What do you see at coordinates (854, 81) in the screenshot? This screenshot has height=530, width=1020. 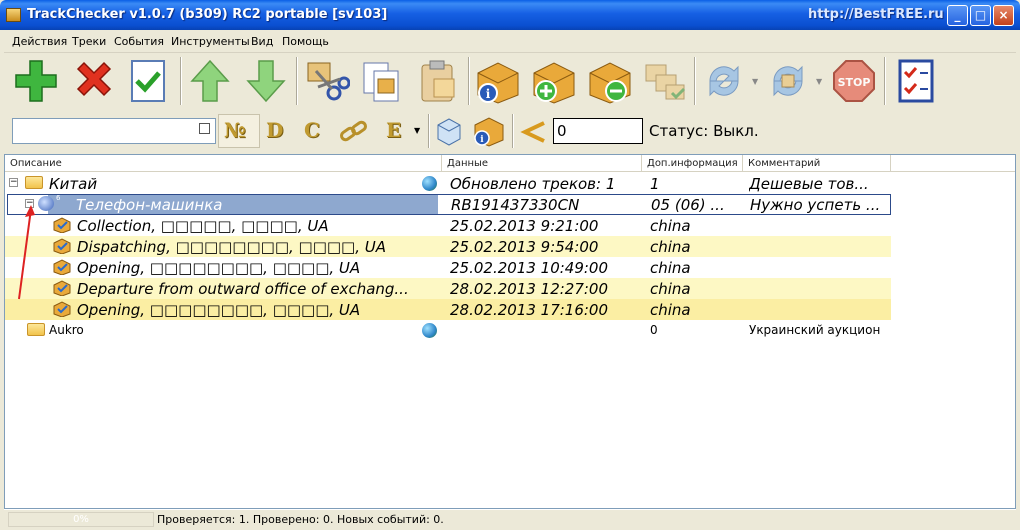 I see `stop-icon: STOP` at bounding box center [854, 81].